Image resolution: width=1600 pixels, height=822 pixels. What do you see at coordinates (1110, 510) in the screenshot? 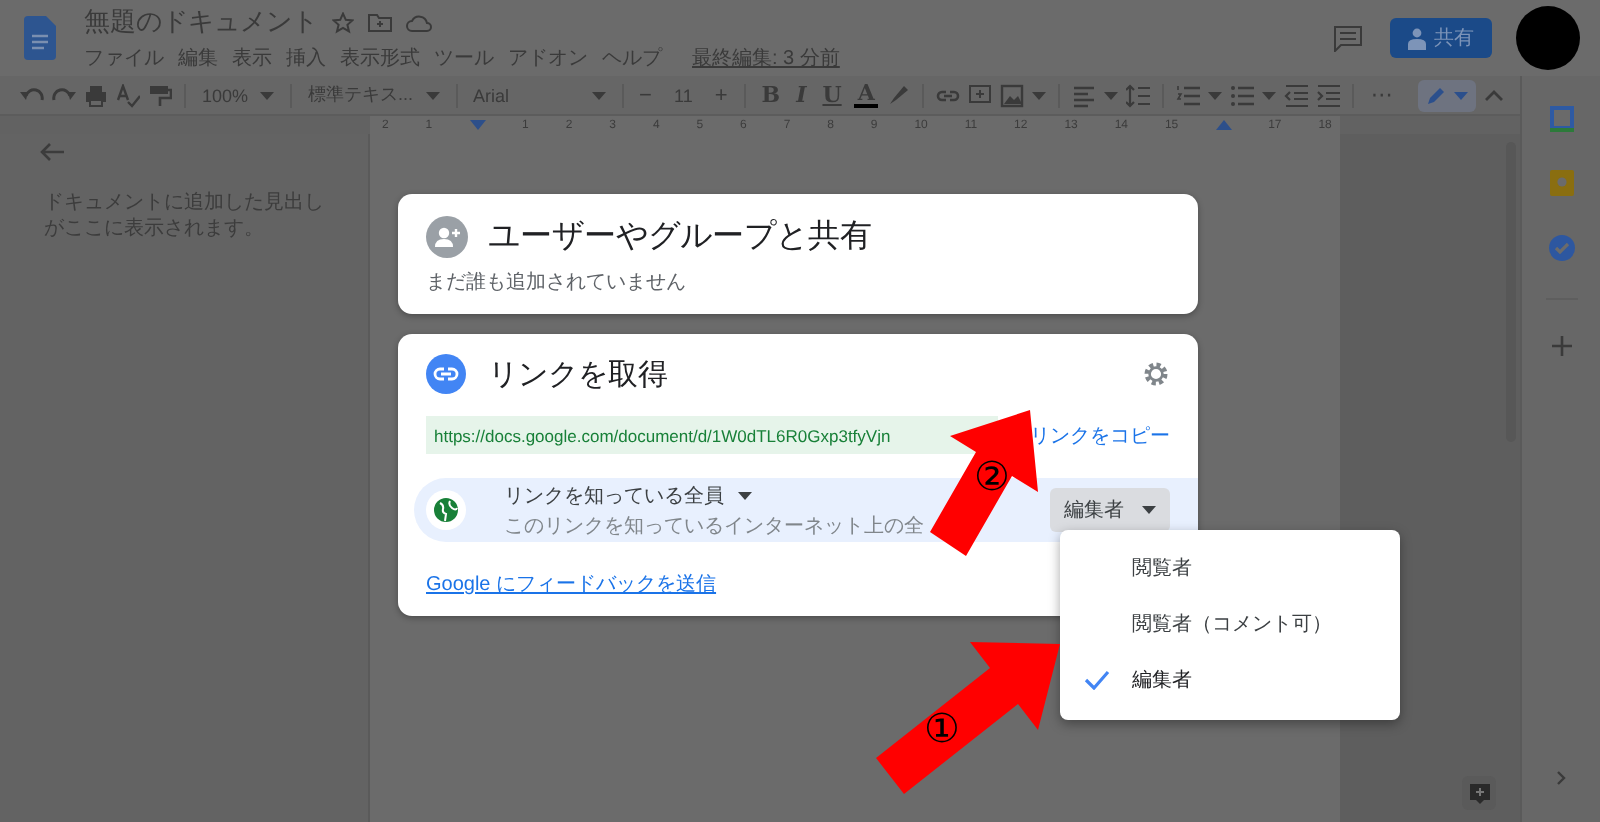
I see `role-dropdown: 編集者` at bounding box center [1110, 510].